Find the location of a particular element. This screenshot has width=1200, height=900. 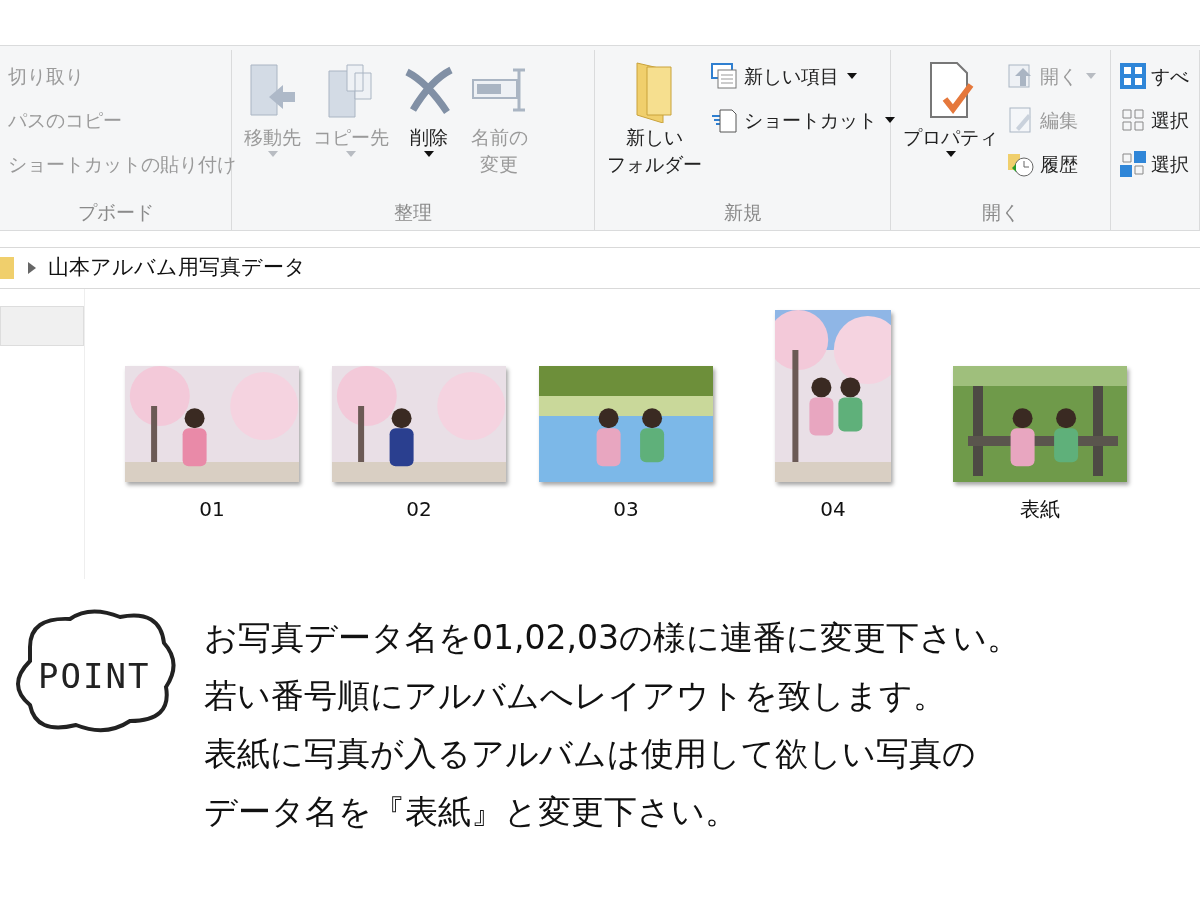

file-item: 03 is located at coordinates (626, 445).